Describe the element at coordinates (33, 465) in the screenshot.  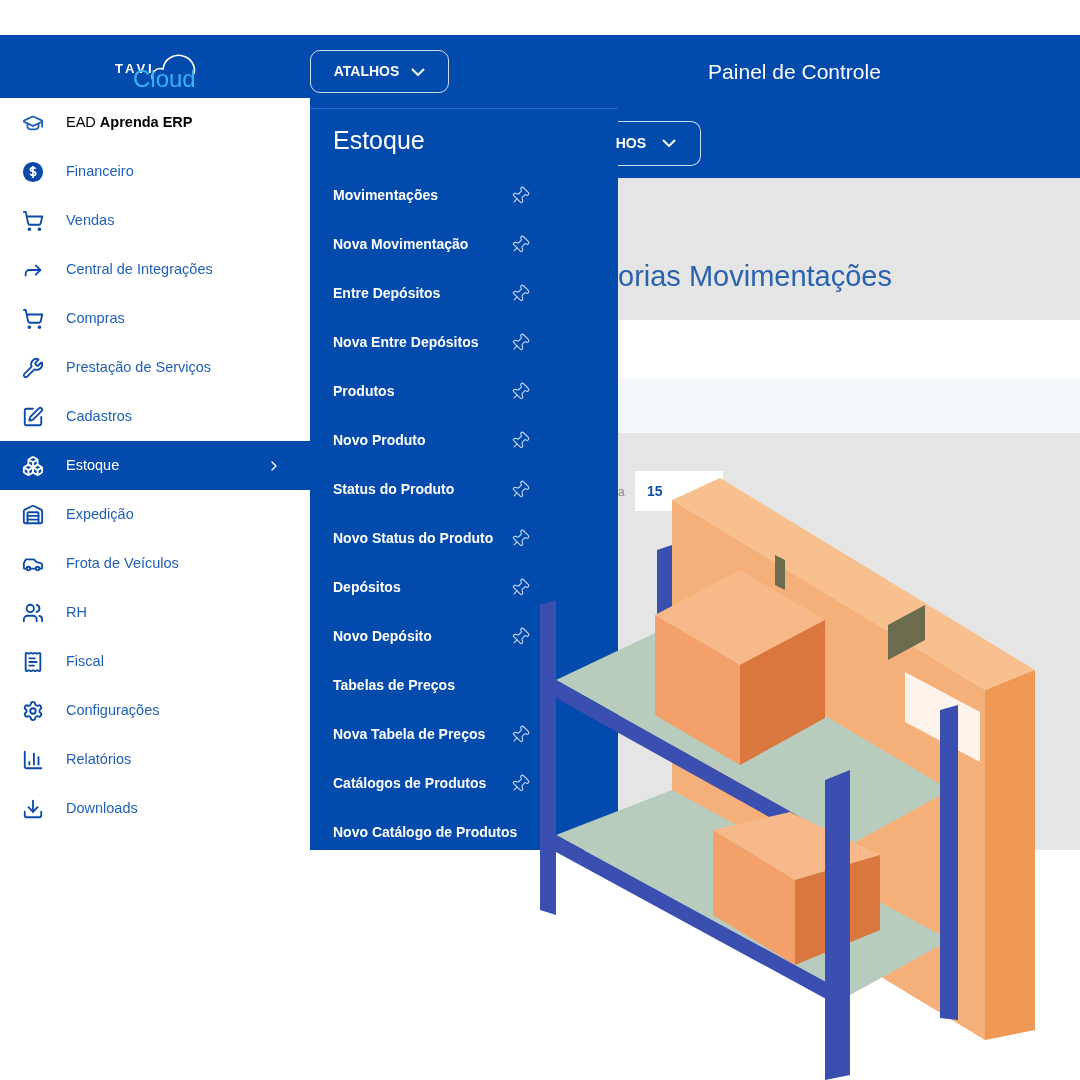
I see `boxes-icon` at that location.